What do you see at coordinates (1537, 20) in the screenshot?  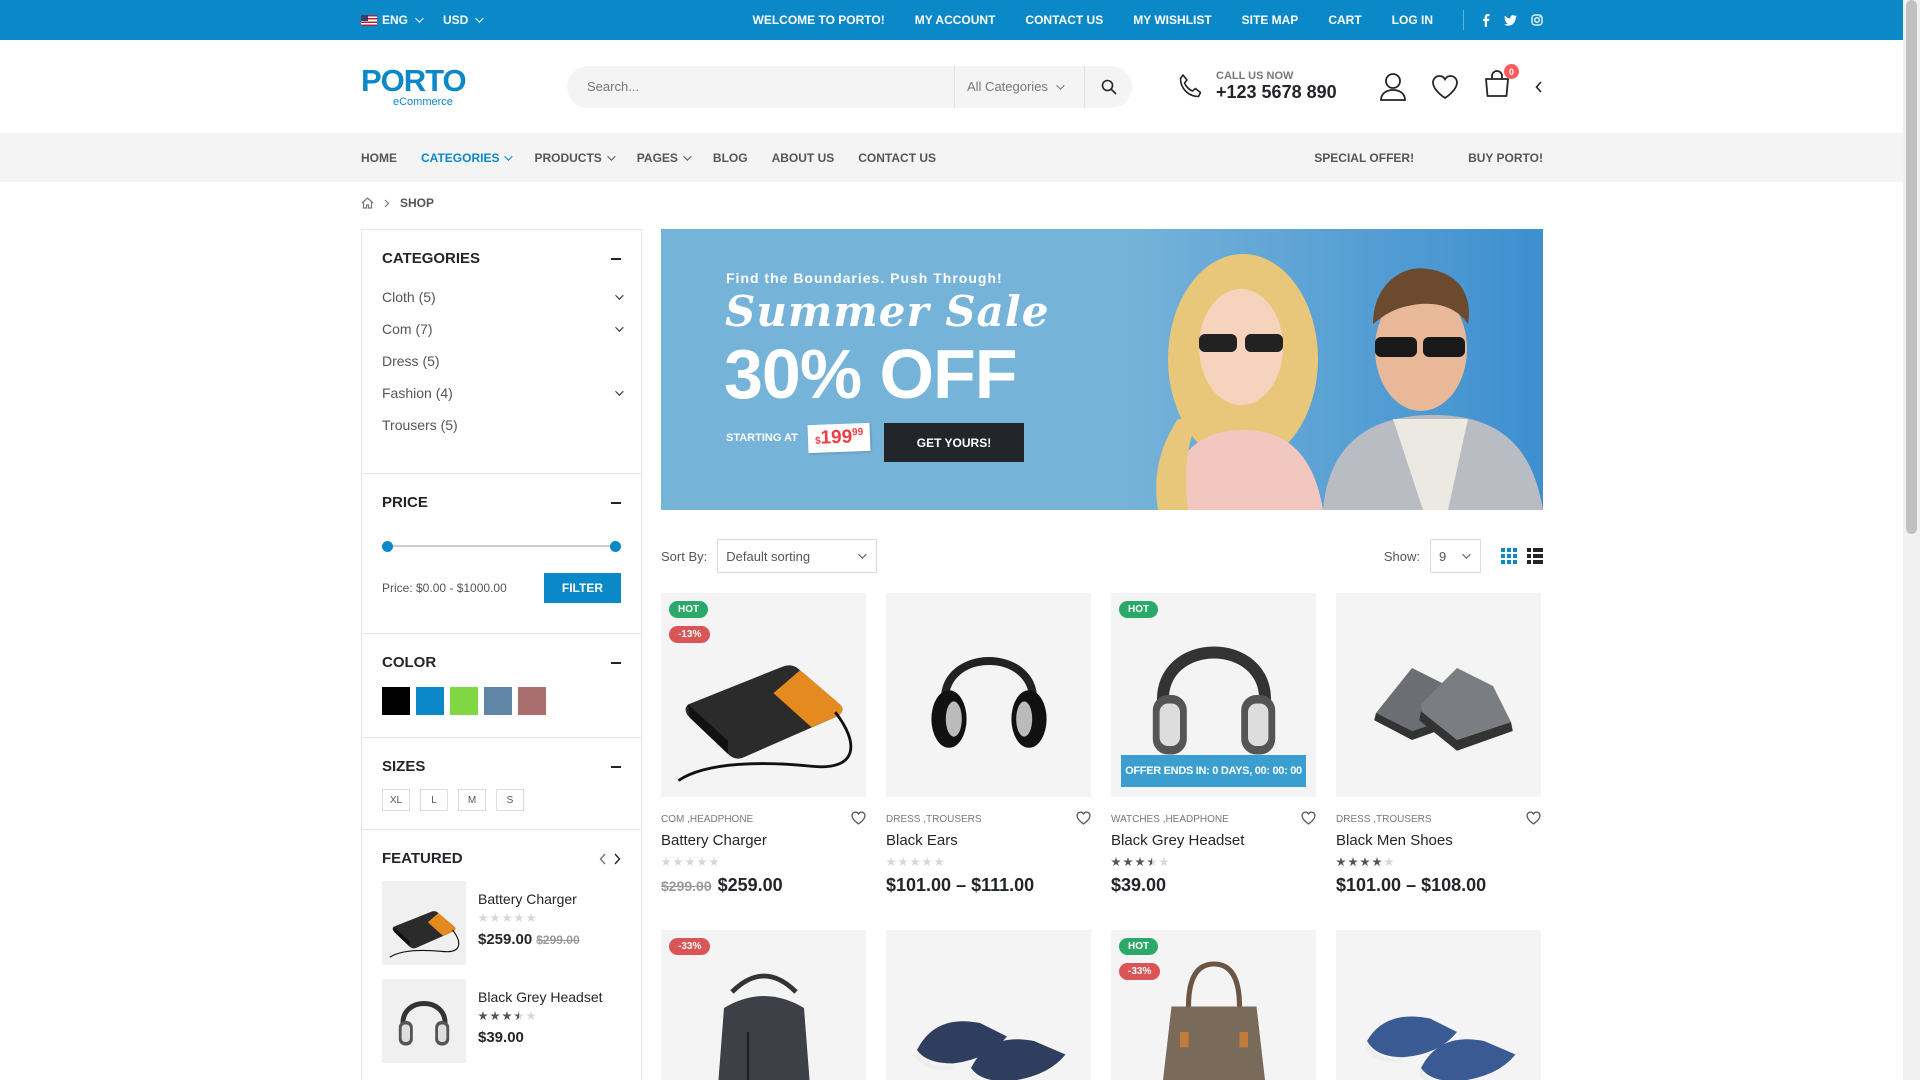 I see `instagram-icon` at bounding box center [1537, 20].